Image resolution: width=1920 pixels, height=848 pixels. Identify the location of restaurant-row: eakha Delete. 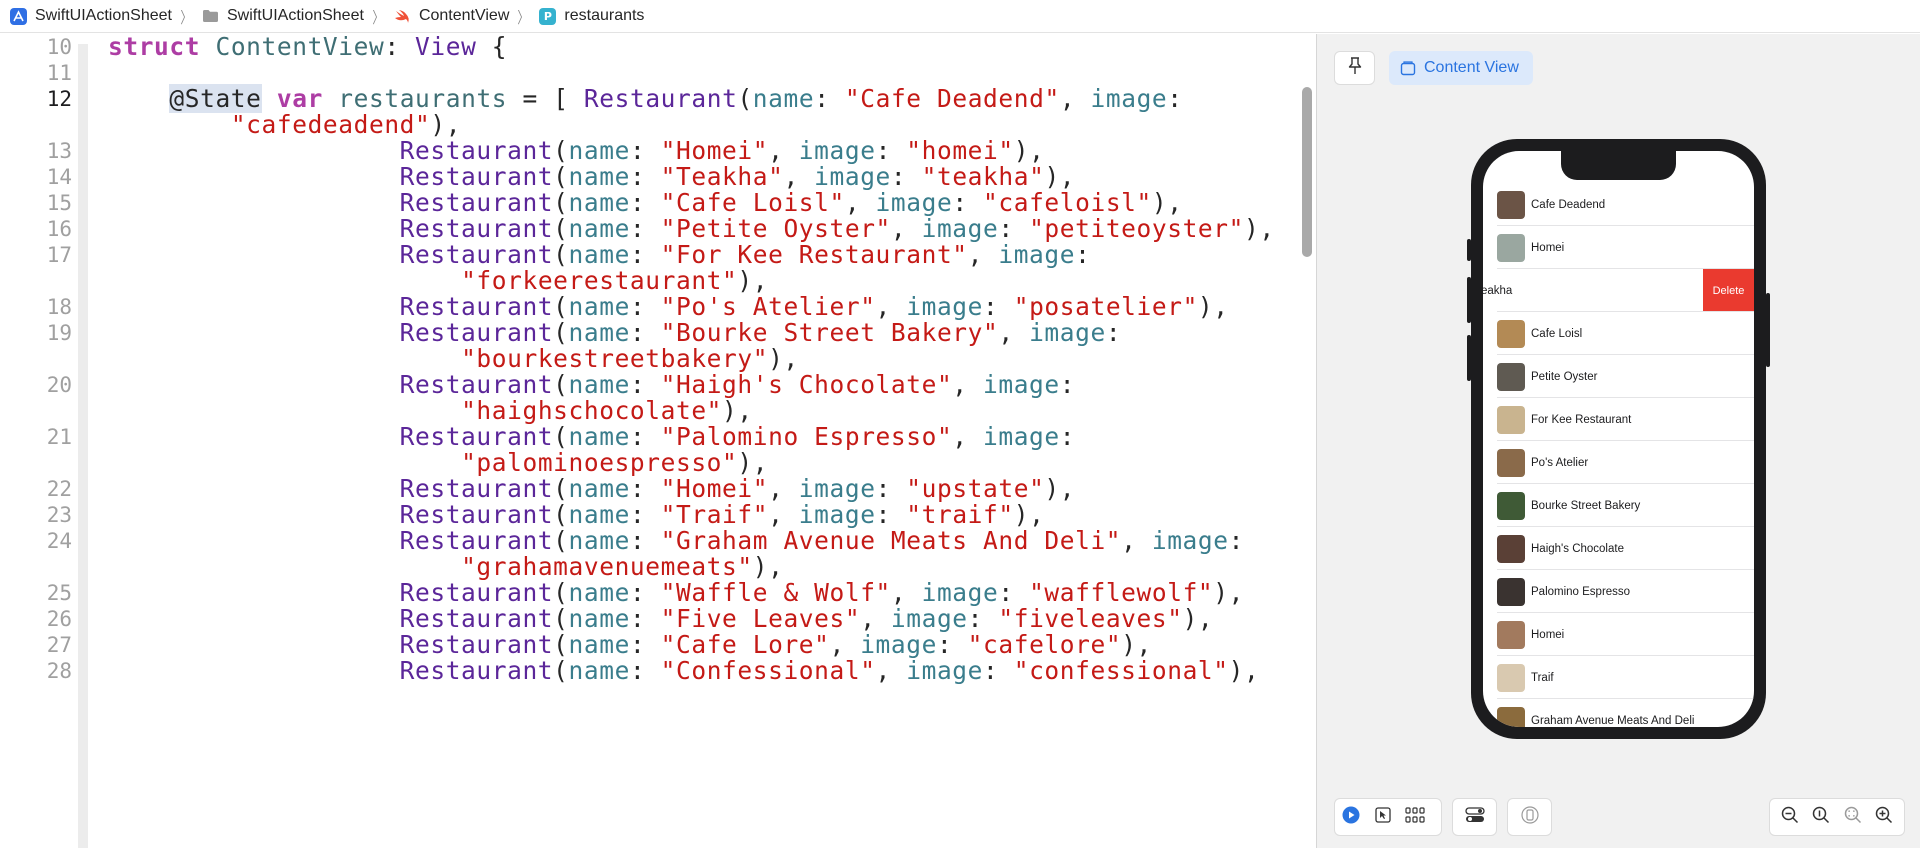
(1618, 290).